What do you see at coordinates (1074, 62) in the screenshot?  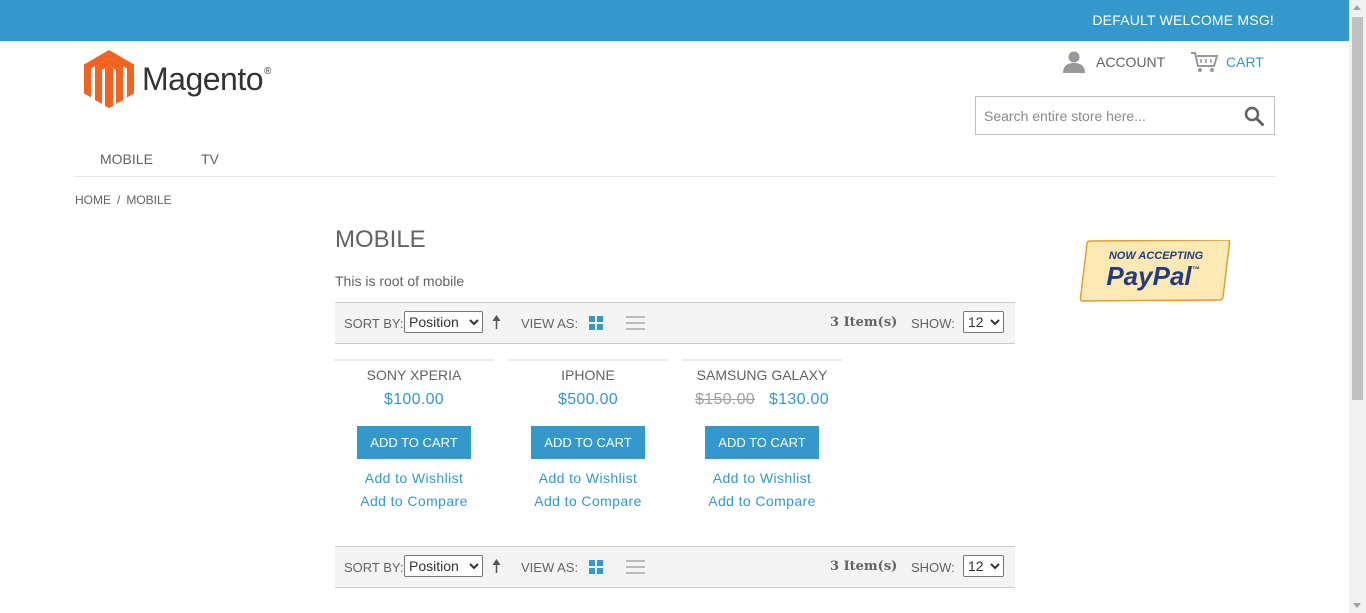 I see `user-icon` at bounding box center [1074, 62].